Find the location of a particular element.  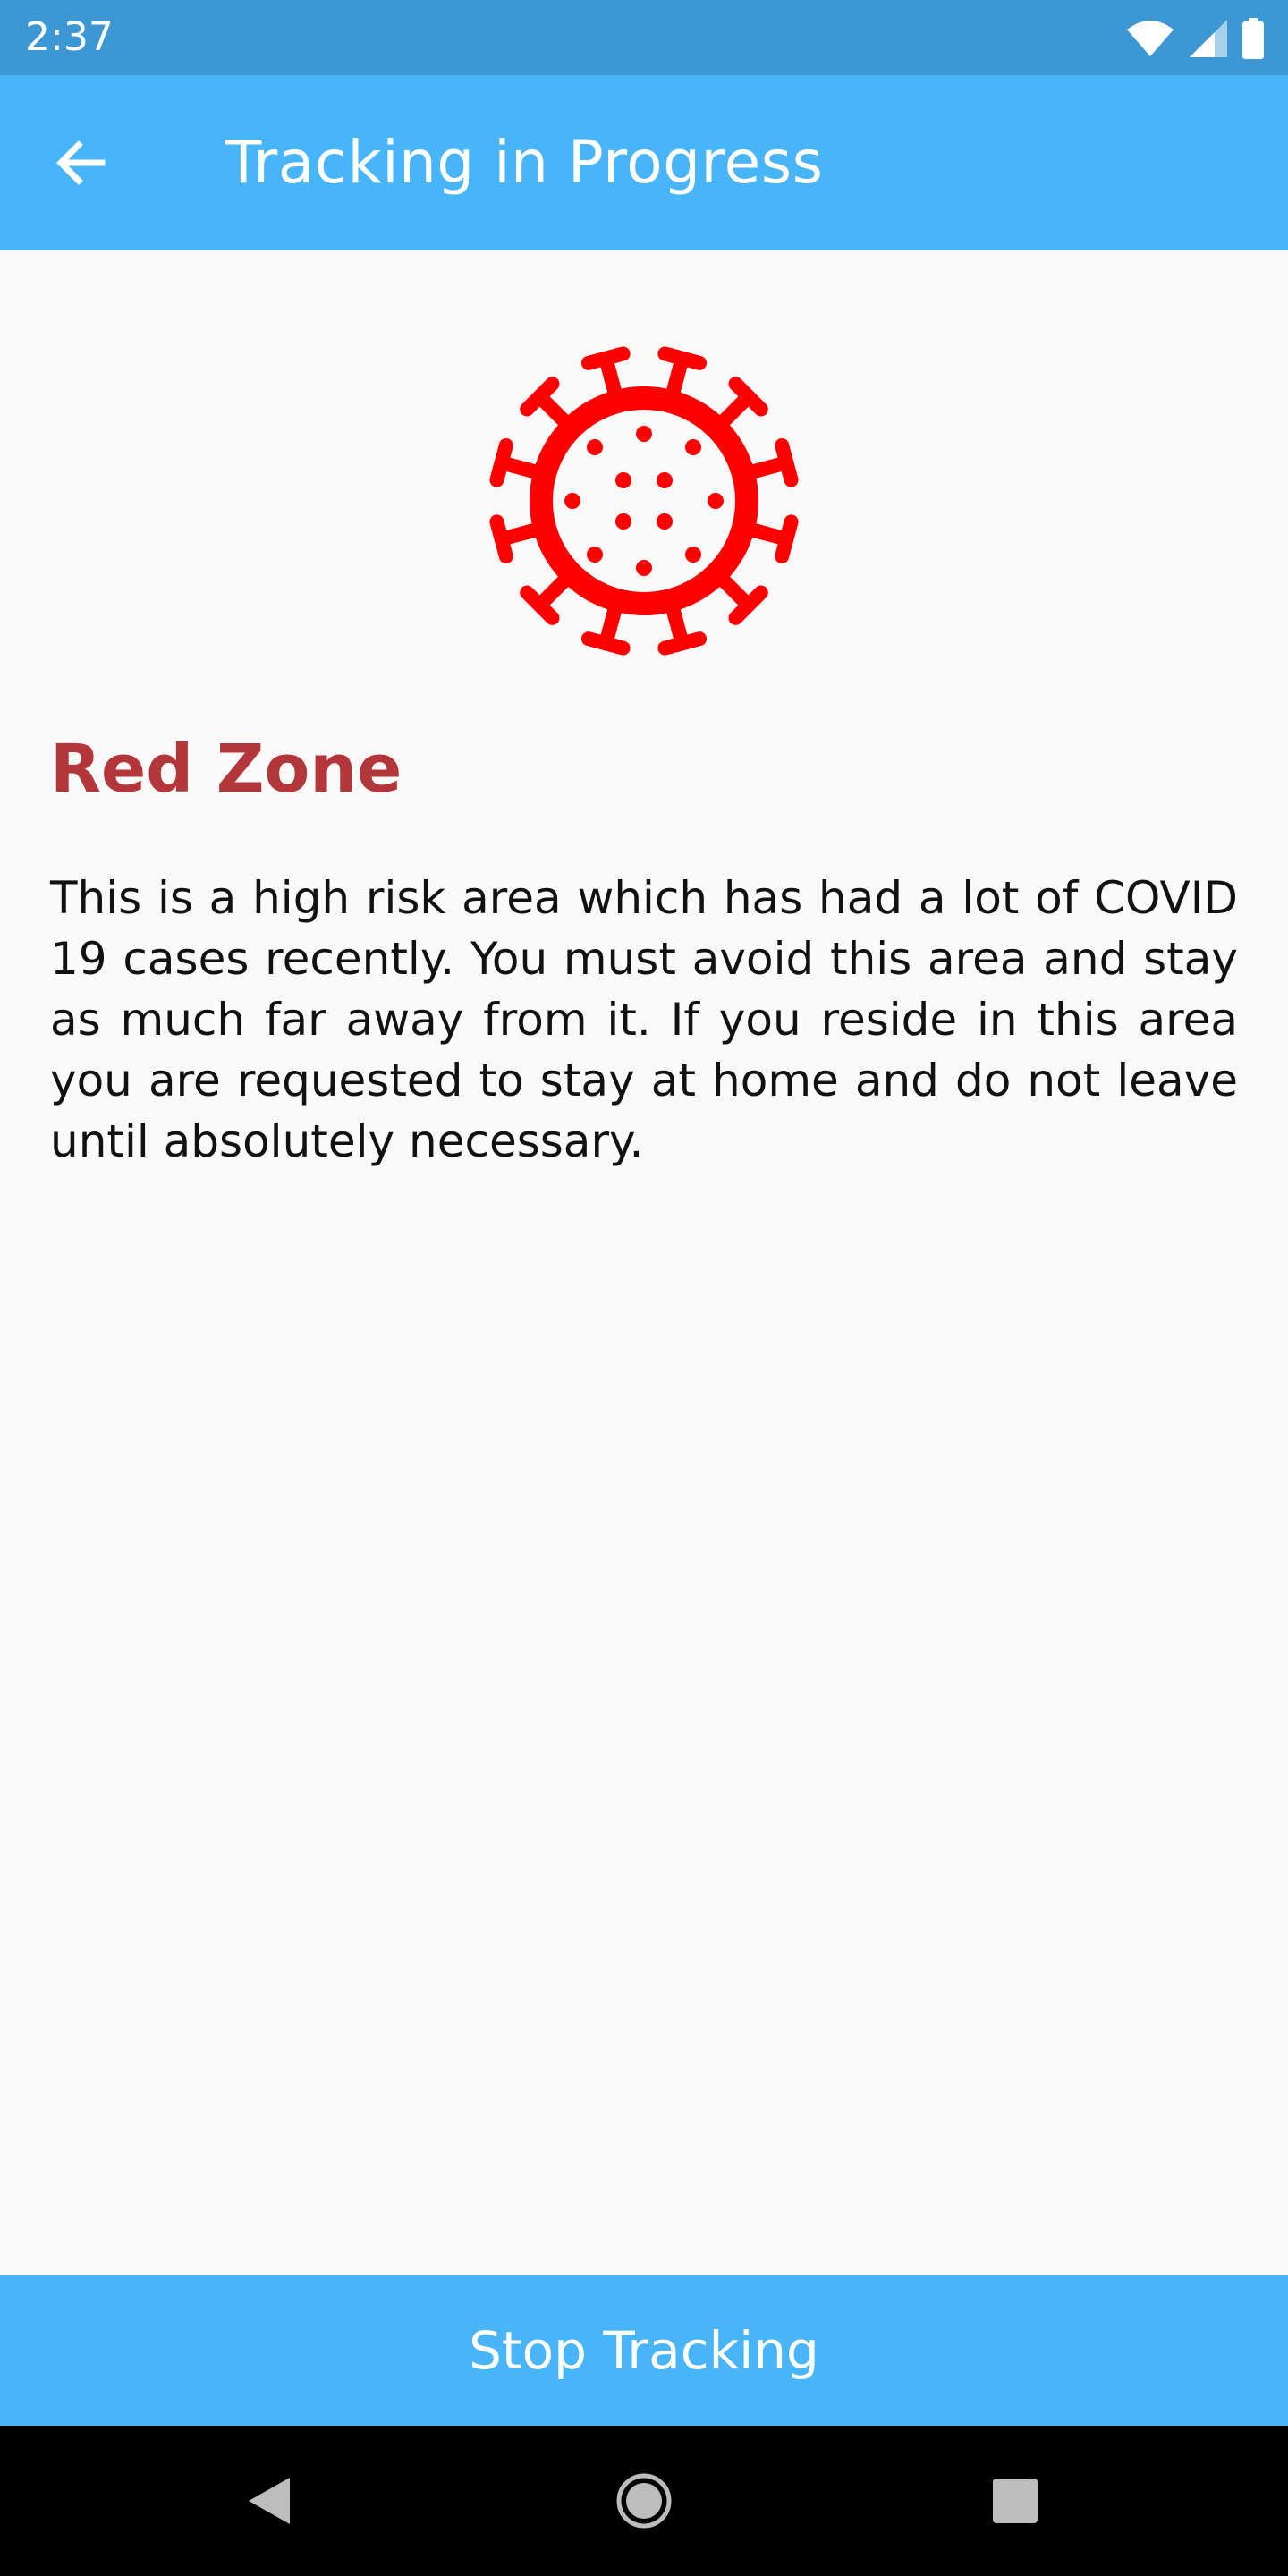

back-triangle-icon is located at coordinates (269, 2501).